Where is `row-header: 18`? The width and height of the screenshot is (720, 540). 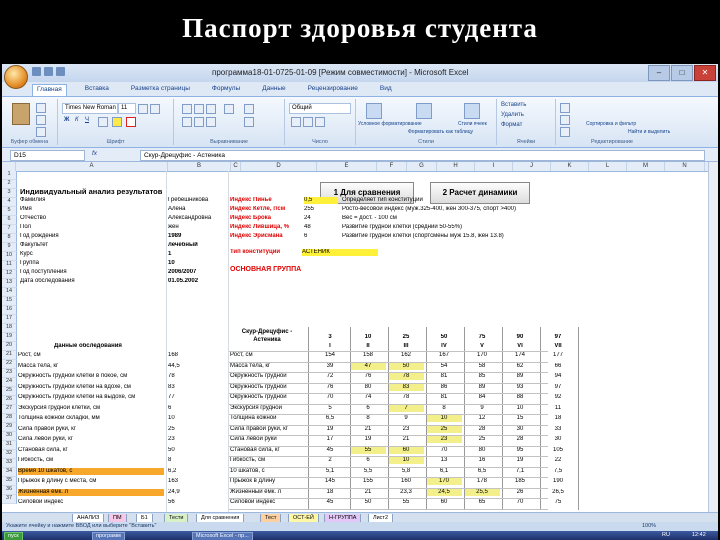 row-header: 18 is located at coordinates (9, 328).